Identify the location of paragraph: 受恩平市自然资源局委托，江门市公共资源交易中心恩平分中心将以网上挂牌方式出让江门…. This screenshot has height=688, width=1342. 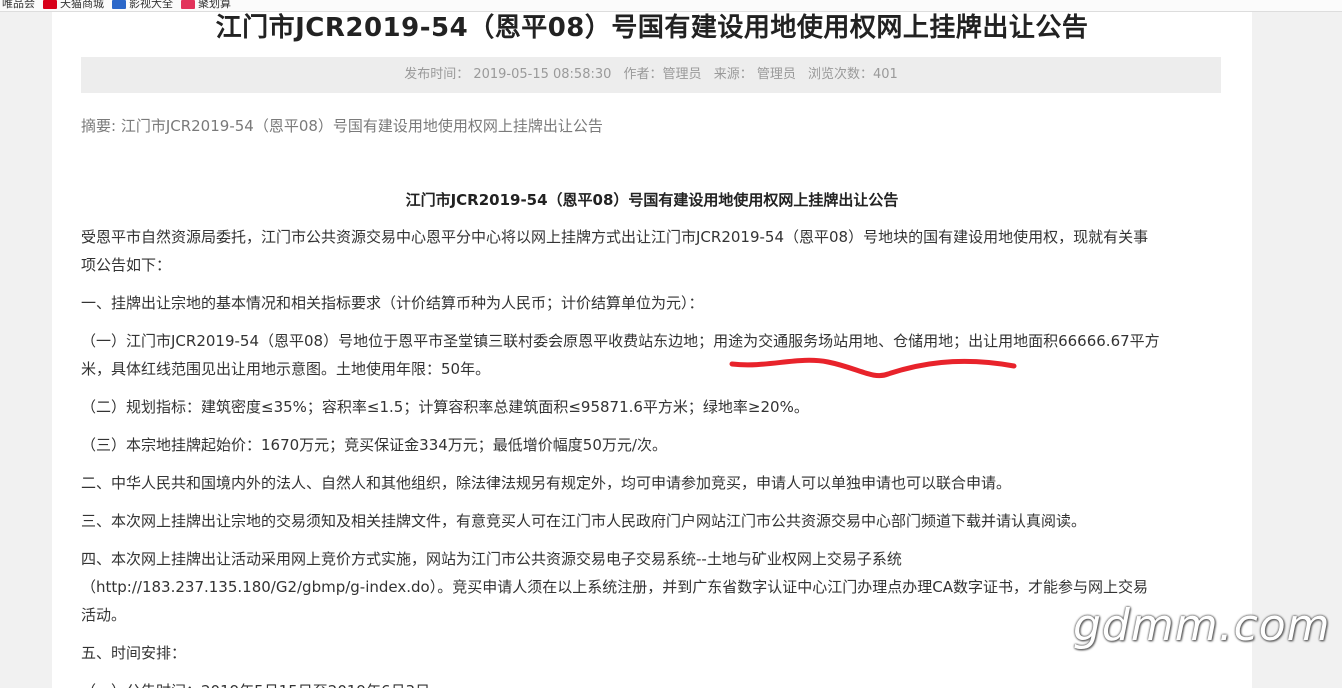
(615, 237).